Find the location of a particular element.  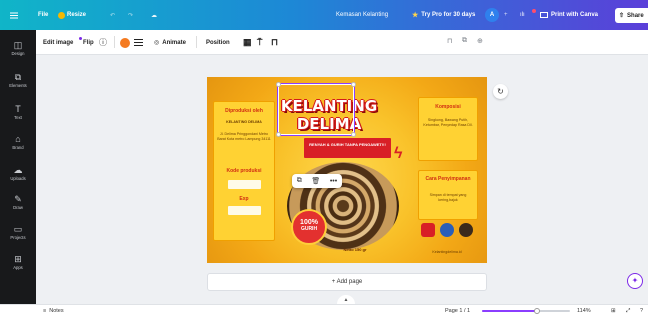

sidebar-item-label: Draw is located at coordinates (18, 207).